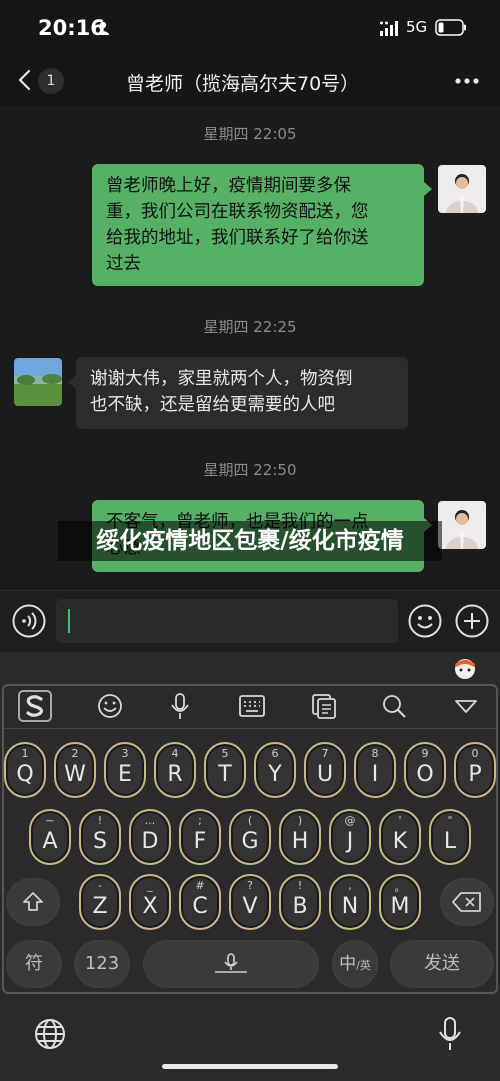 The width and height of the screenshot is (500, 1081). What do you see at coordinates (250, 1039) in the screenshot?
I see `system-bottom-bar` at bounding box center [250, 1039].